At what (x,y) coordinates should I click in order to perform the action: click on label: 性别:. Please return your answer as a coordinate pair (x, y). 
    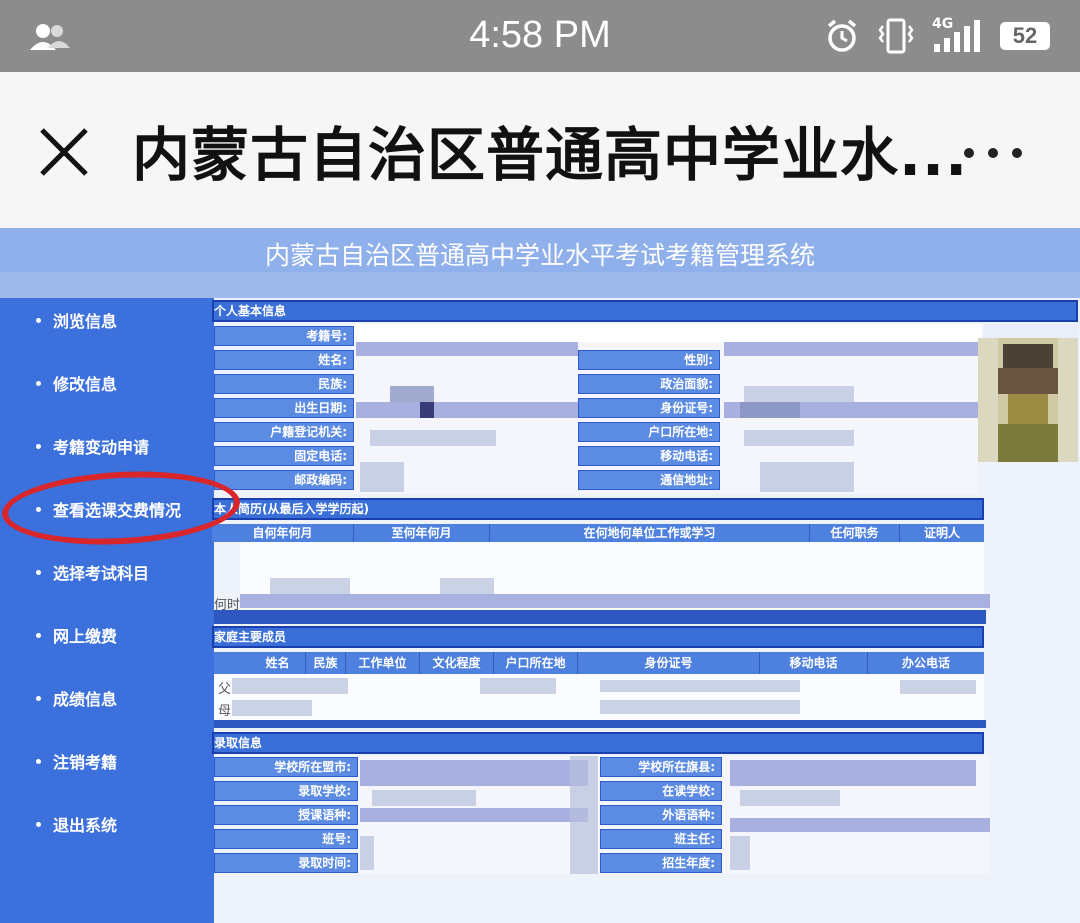
    Looking at the image, I should click on (649, 360).